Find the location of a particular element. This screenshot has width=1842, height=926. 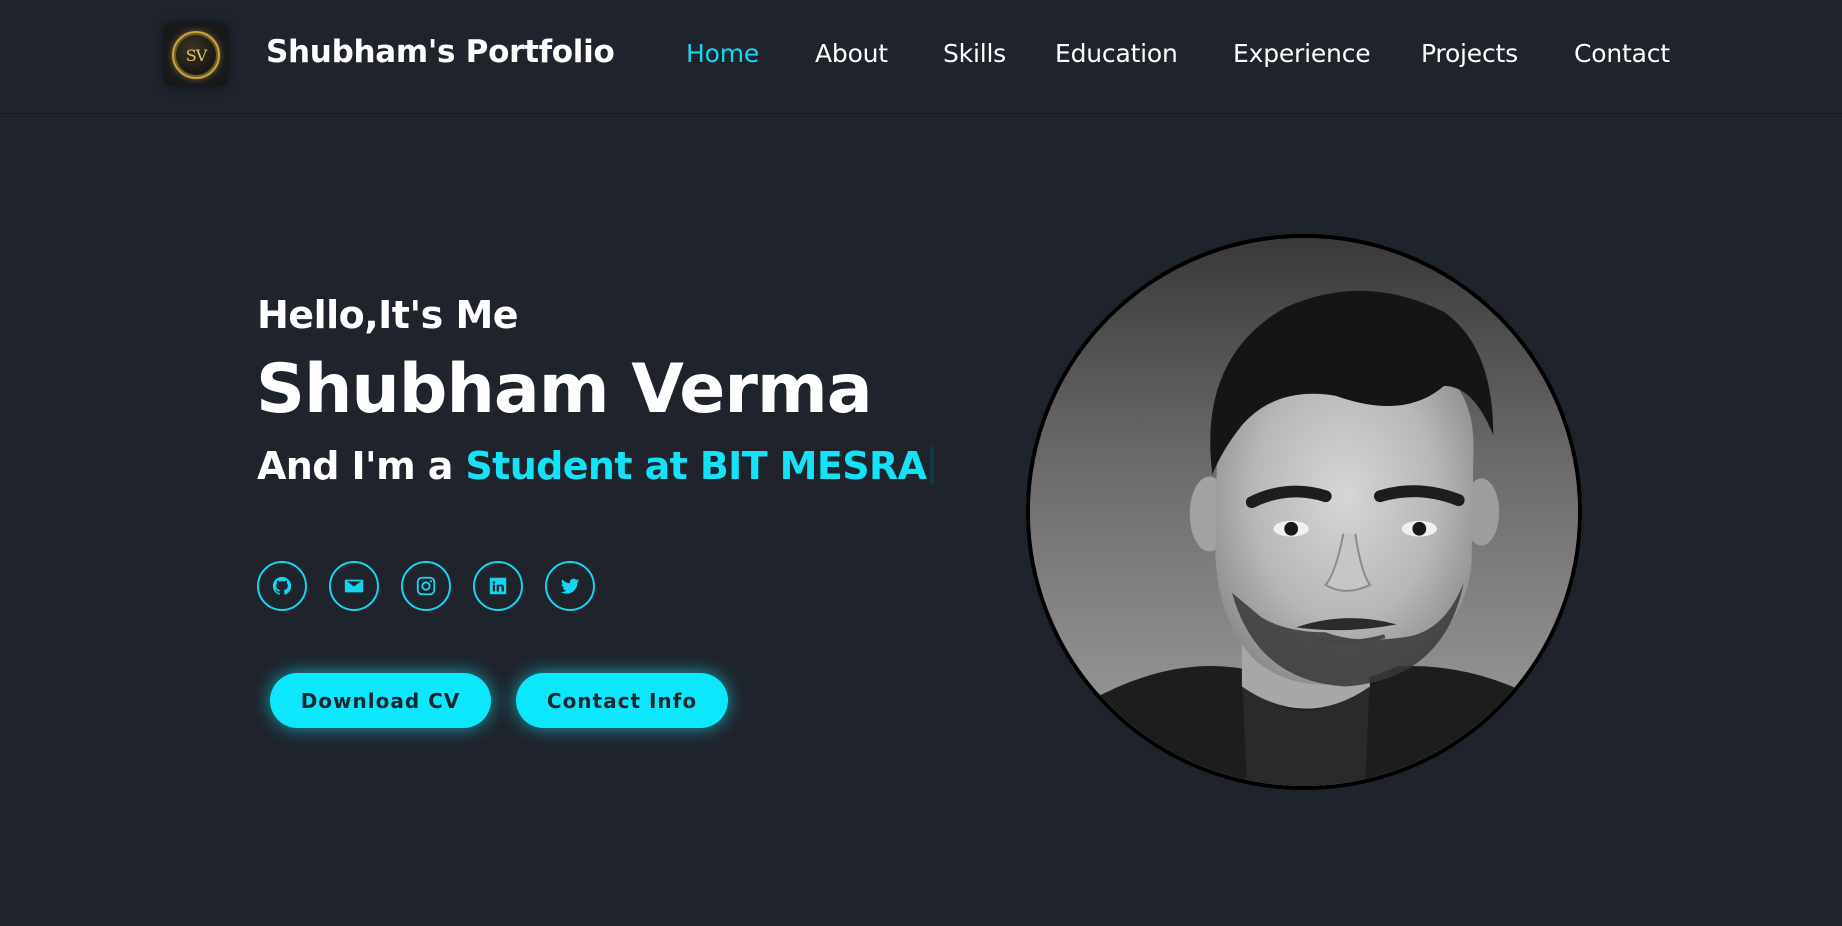

nav-experience: Experience is located at coordinates (1302, 53).